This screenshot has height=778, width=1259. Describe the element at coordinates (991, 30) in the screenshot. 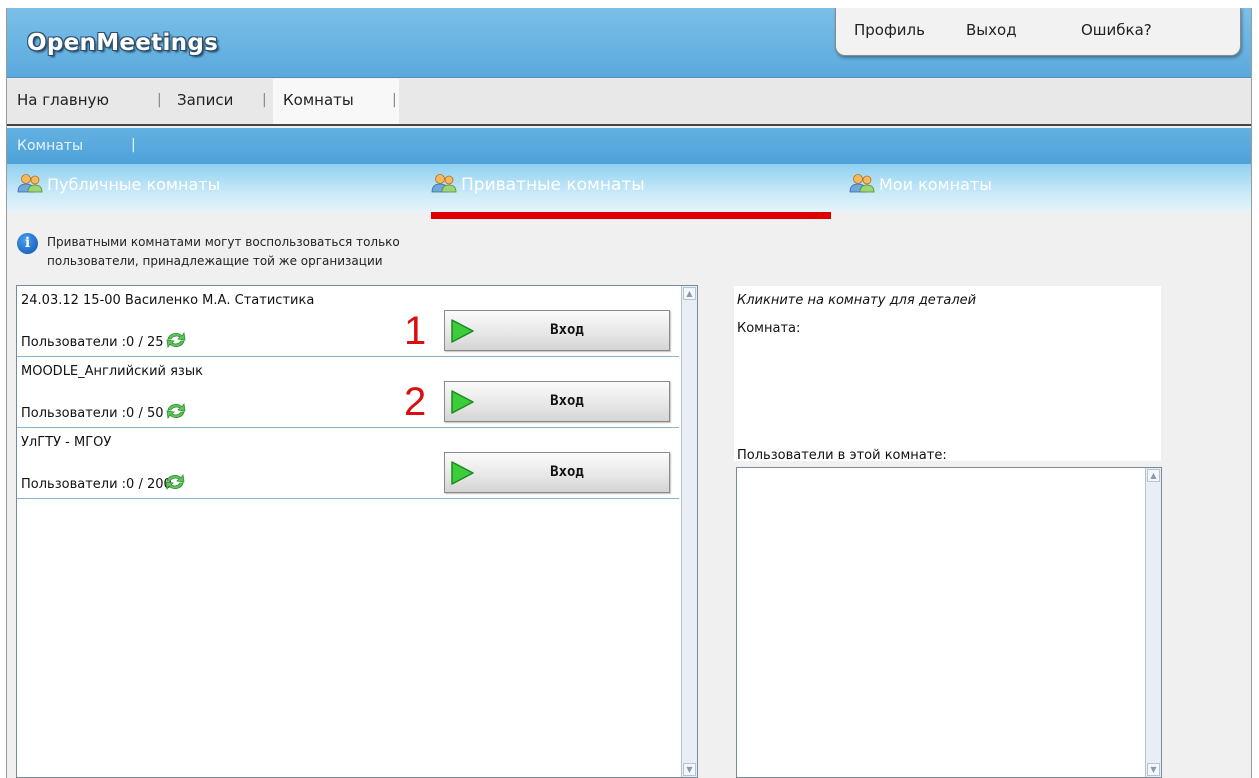

I see `logout-link: Выход` at that location.